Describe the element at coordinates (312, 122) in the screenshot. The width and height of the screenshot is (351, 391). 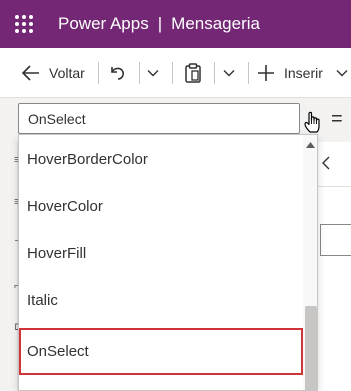
I see `hand-pointer-icon` at that location.